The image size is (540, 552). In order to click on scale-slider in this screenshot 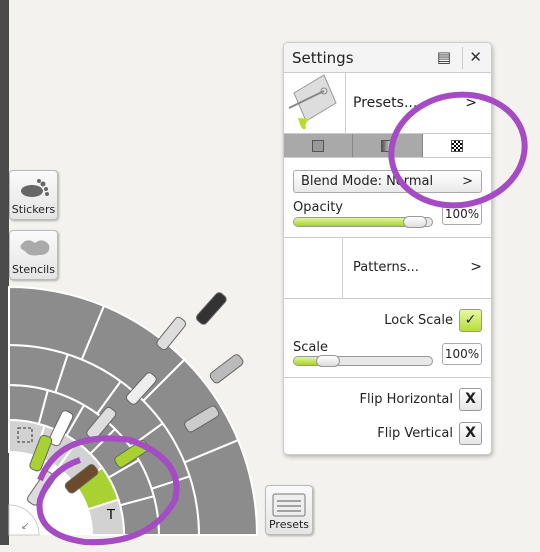, I will do `click(363, 361)`.